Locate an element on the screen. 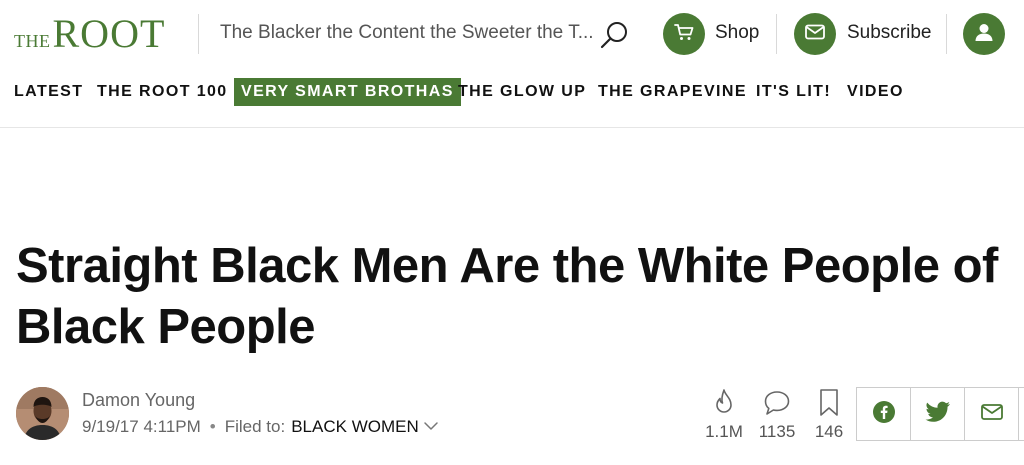  shop-button is located at coordinates (684, 34).